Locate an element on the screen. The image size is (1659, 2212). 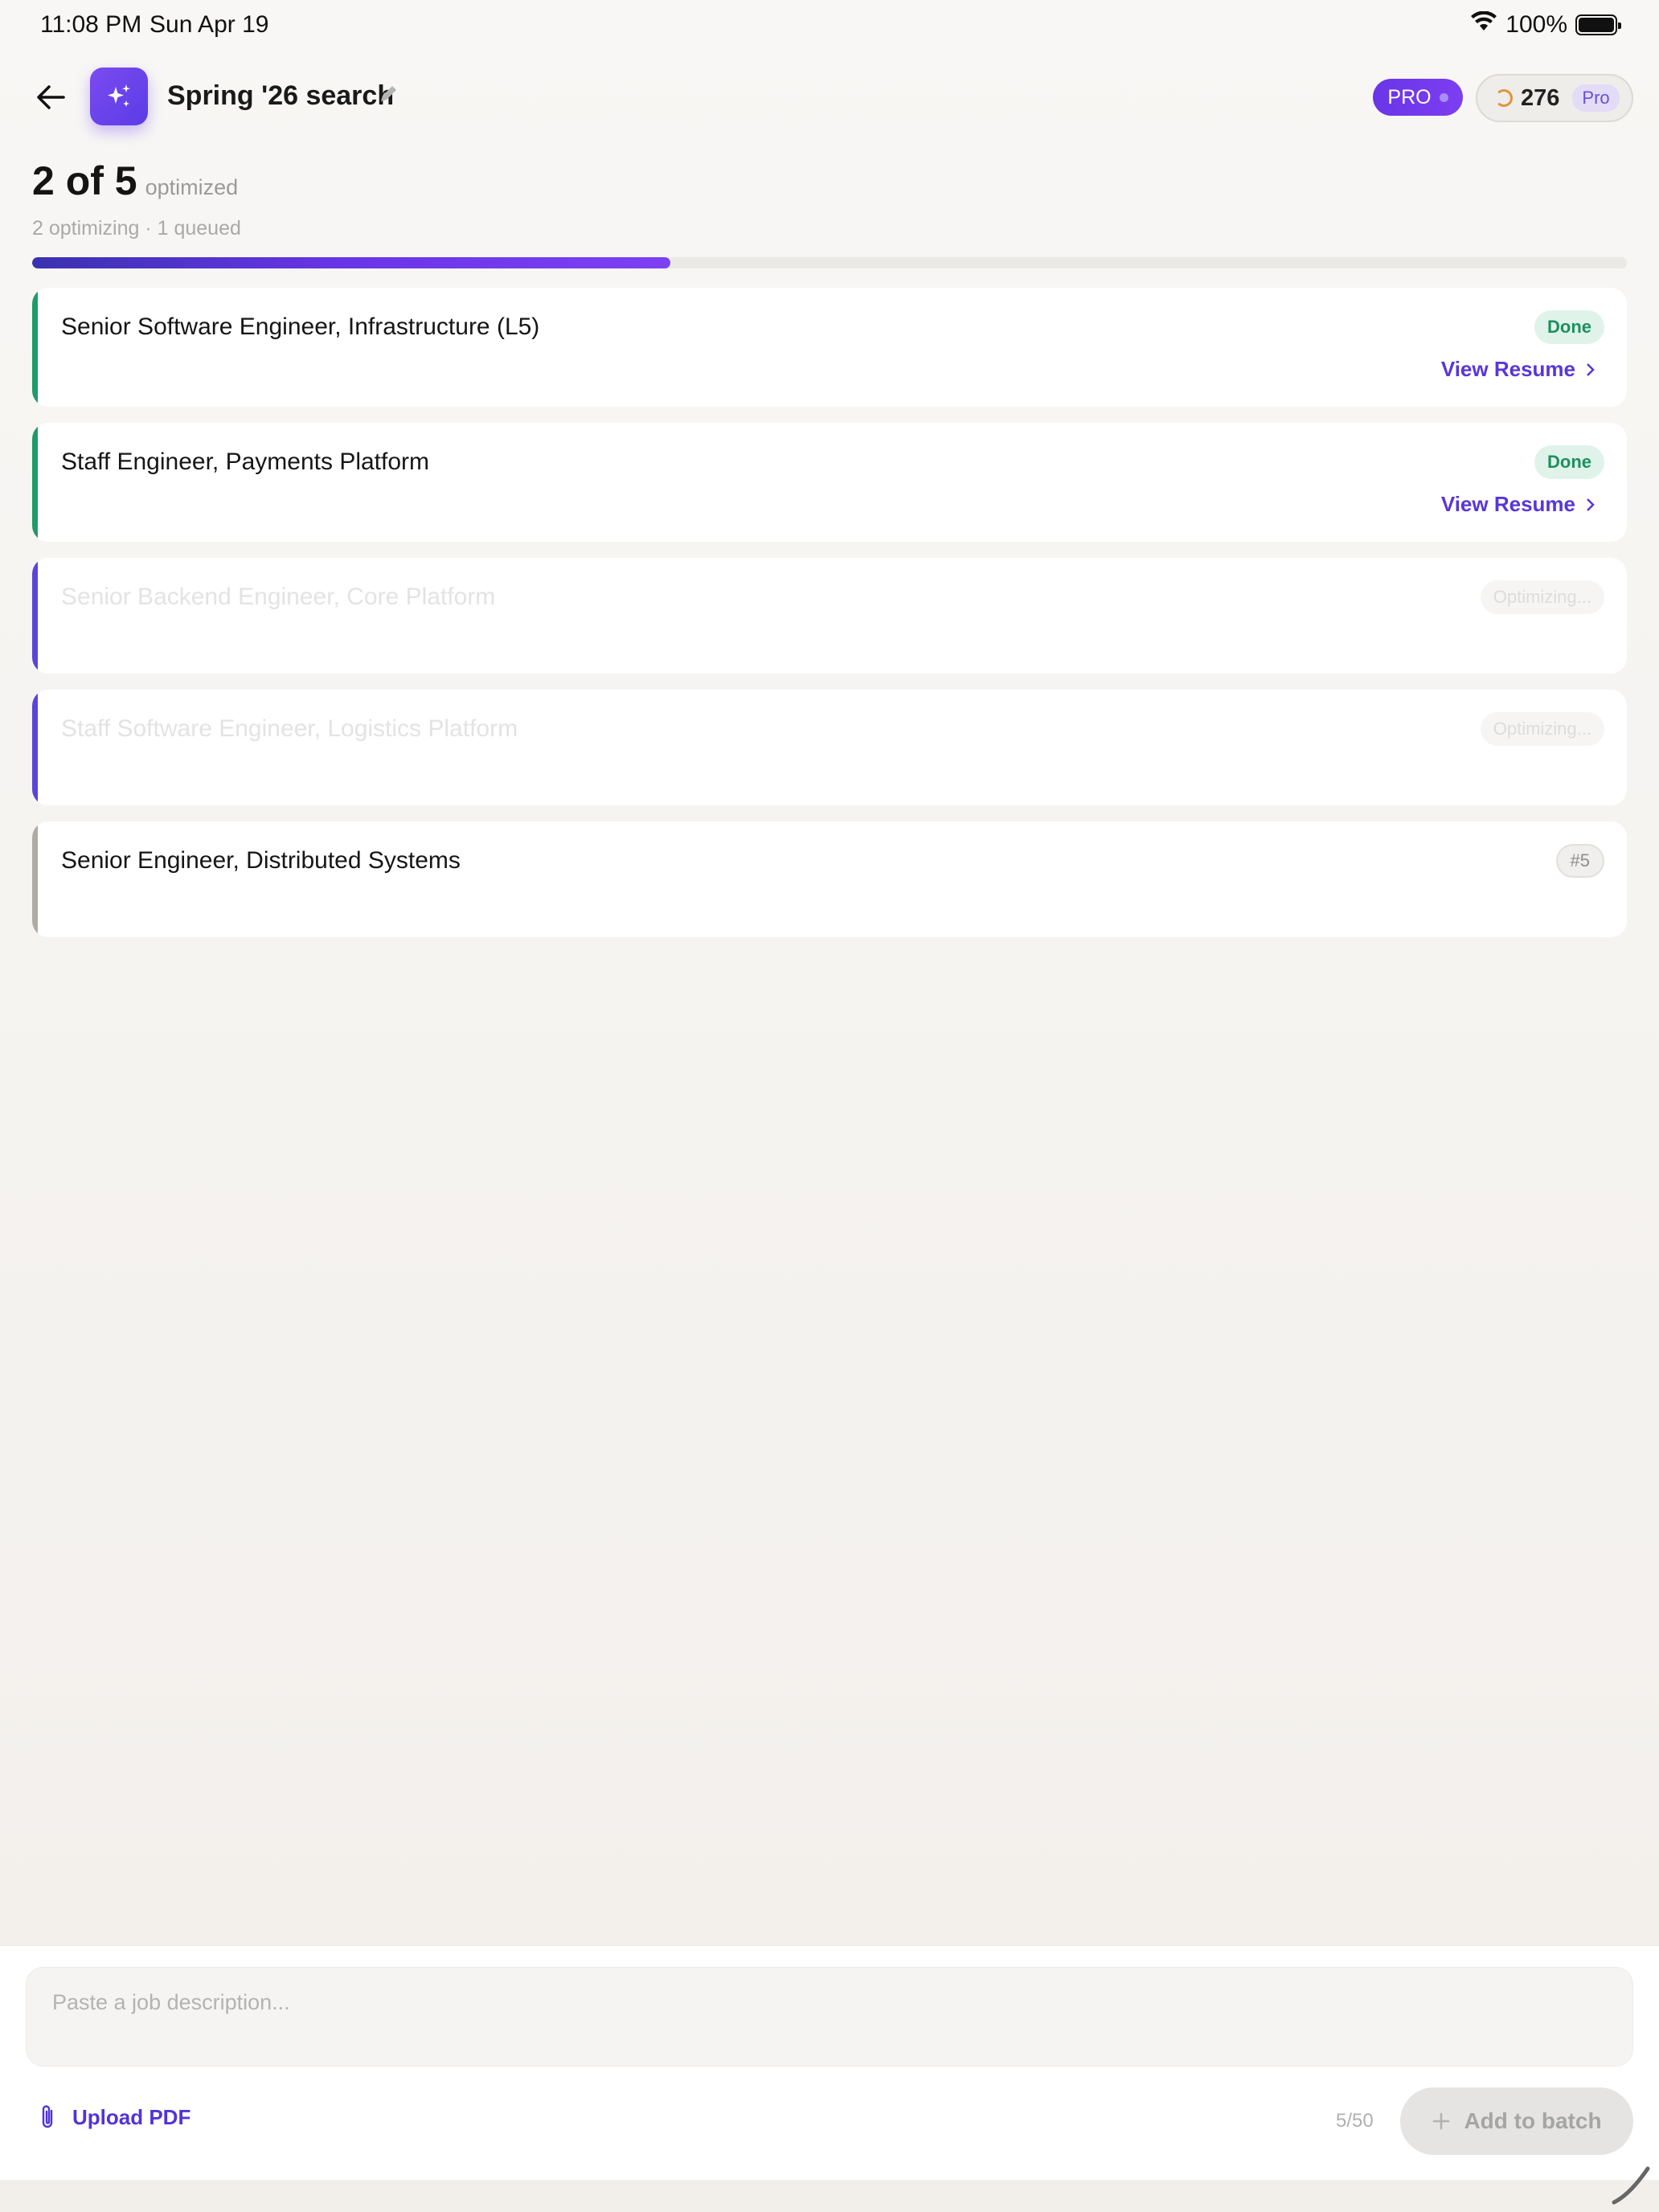
add-to-batch-label: Add to batch is located at coordinates (1533, 2120).